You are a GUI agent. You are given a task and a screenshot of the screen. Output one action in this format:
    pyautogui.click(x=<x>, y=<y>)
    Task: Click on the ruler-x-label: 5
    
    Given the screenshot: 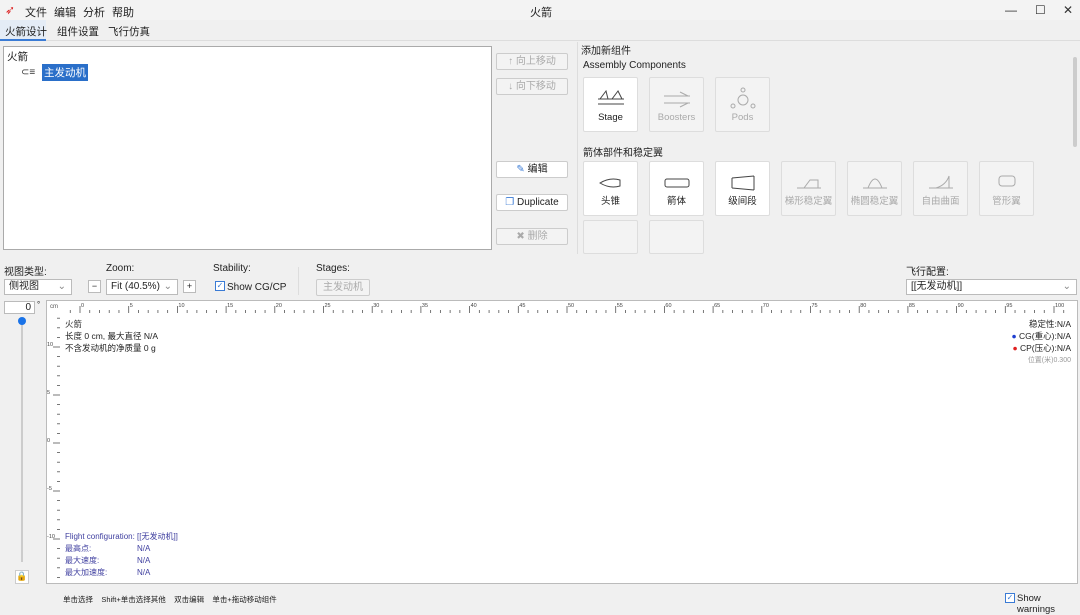 What is the action you would take?
    pyautogui.click(x=131, y=306)
    